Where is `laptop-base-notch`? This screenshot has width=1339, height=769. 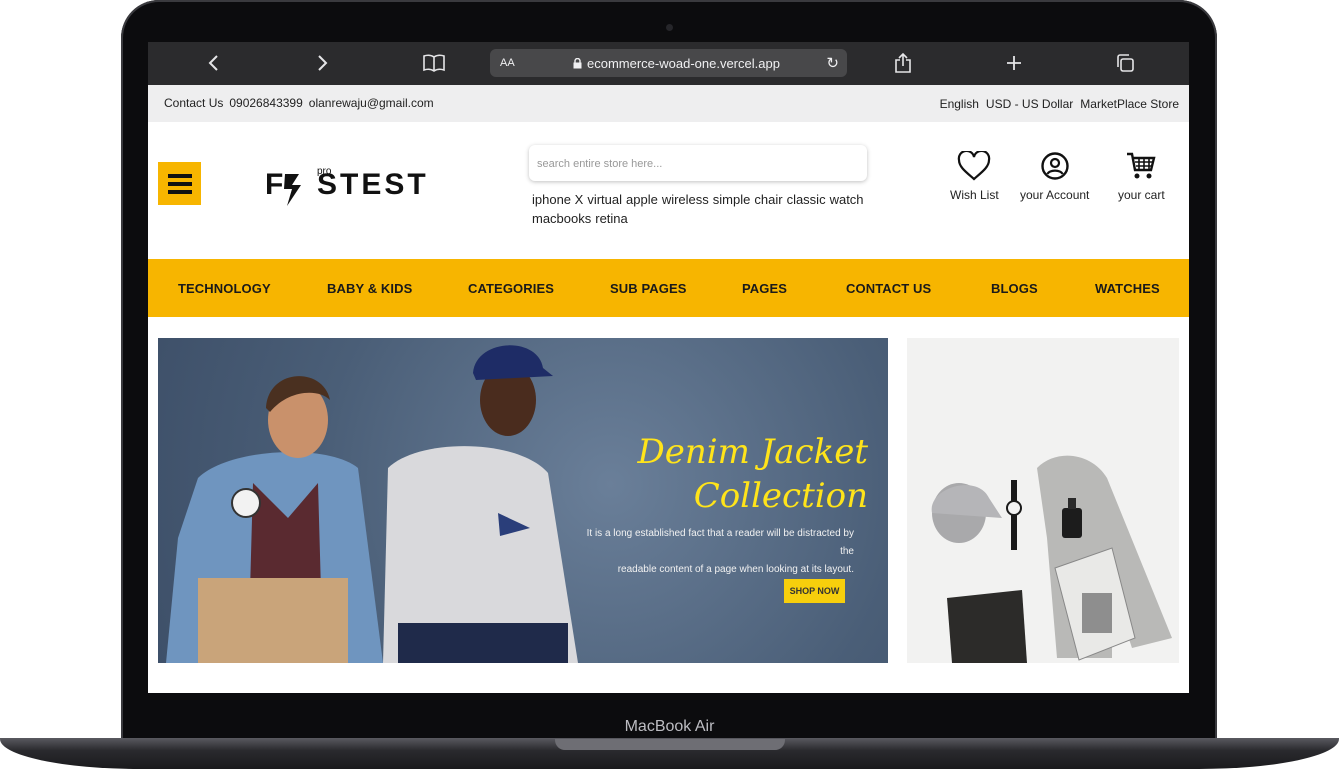 laptop-base-notch is located at coordinates (670, 744).